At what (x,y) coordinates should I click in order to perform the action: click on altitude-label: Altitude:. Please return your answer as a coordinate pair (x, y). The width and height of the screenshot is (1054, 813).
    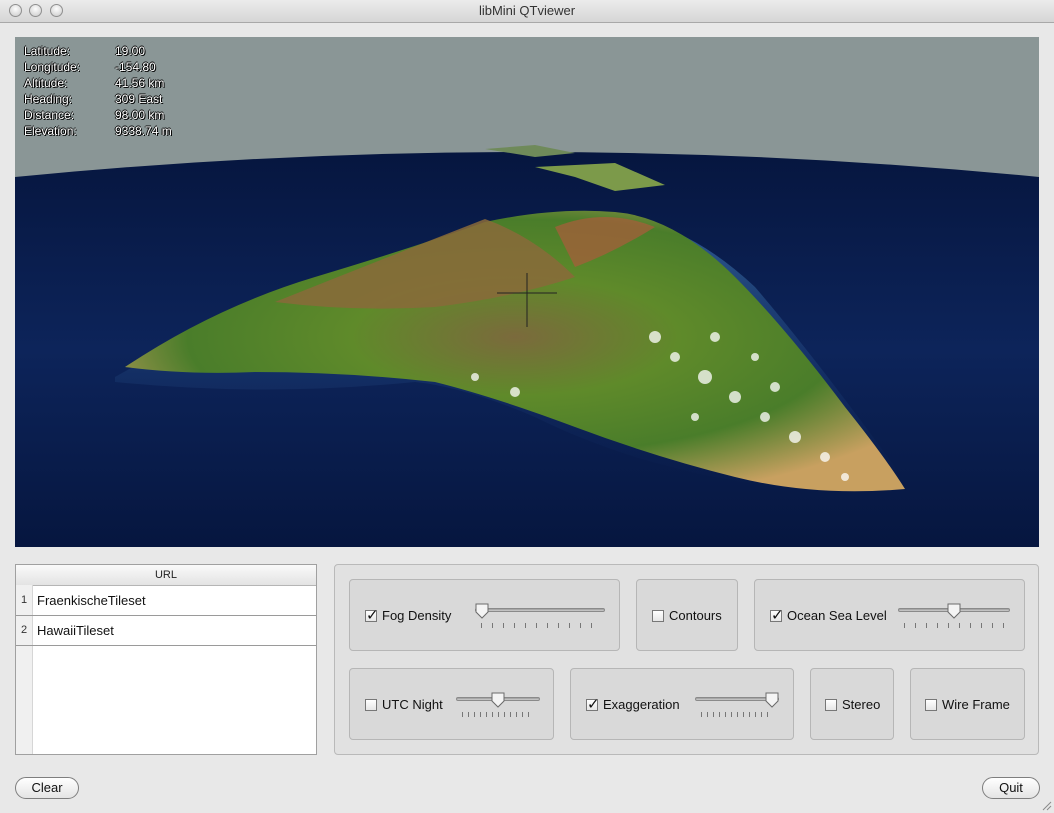
    Looking at the image, I should click on (46, 83).